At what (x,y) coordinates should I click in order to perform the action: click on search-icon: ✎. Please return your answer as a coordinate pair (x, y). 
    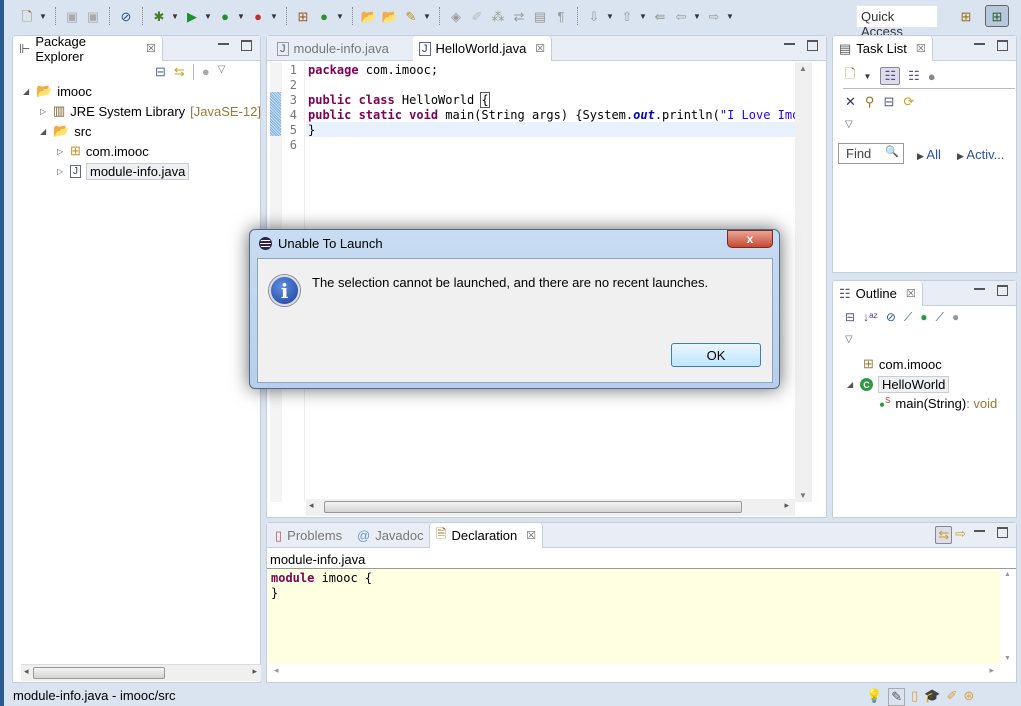
    Looking at the image, I should click on (411, 16).